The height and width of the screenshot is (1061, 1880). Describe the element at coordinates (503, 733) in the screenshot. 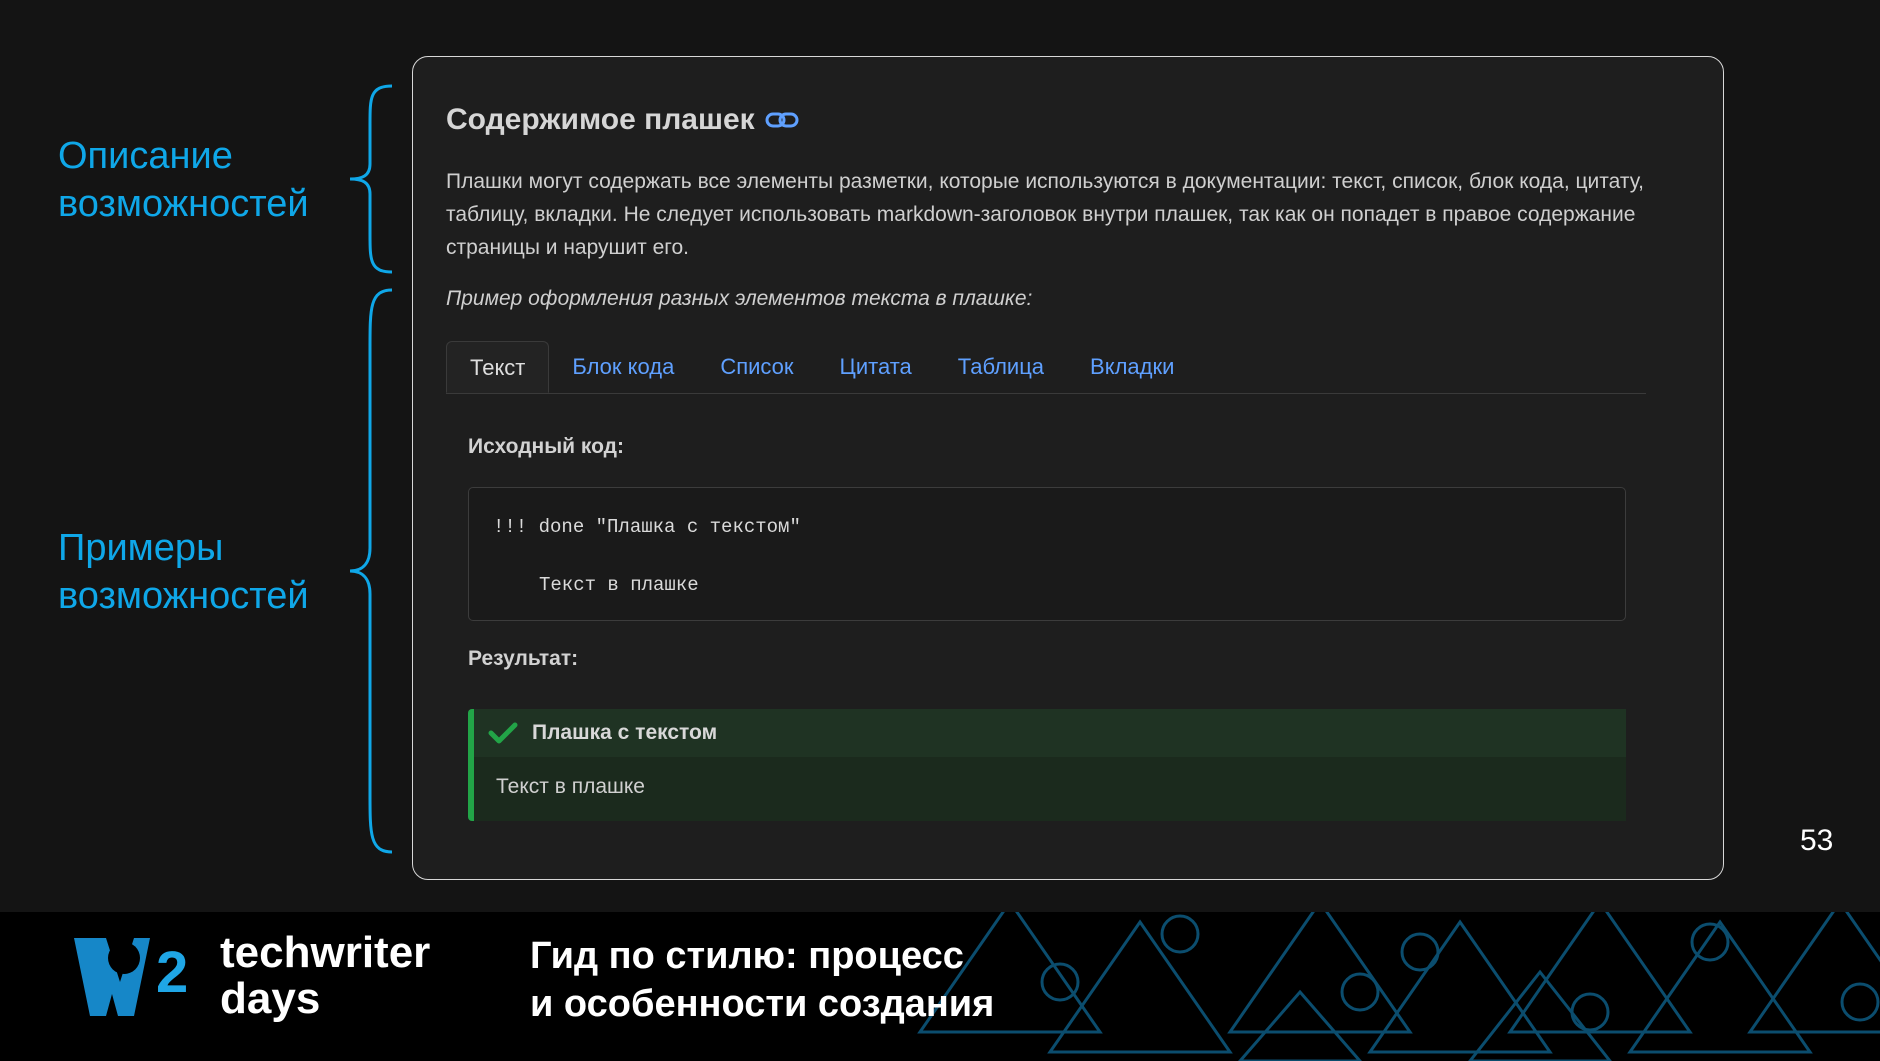

I see `checkmark-icon` at that location.